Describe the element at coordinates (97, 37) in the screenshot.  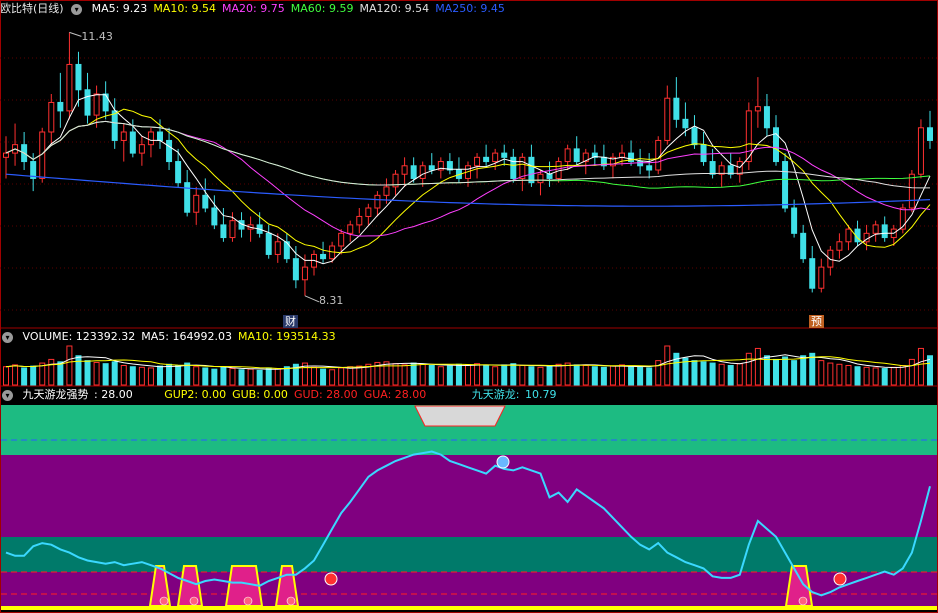
I see `high-price-label: 11.43` at that location.